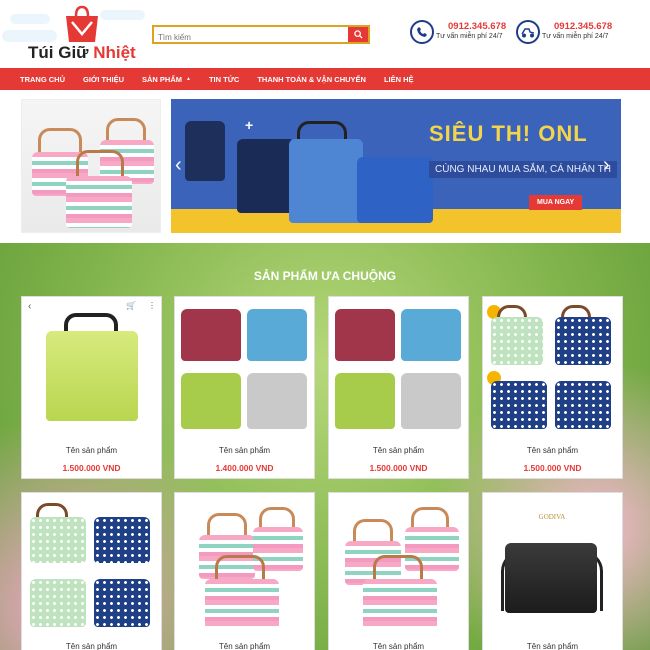 The height and width of the screenshot is (650, 650). What do you see at coordinates (91, 166) in the screenshot?
I see `side-banner-image` at bounding box center [91, 166].